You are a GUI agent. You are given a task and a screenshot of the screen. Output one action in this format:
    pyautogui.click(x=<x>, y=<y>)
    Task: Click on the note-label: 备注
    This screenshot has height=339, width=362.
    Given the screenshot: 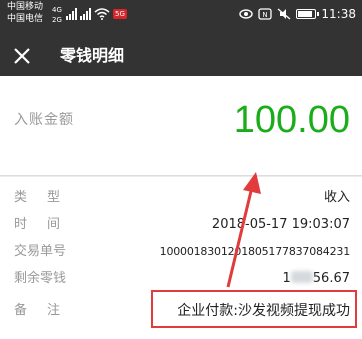 What is the action you would take?
    pyautogui.click(x=47, y=310)
    